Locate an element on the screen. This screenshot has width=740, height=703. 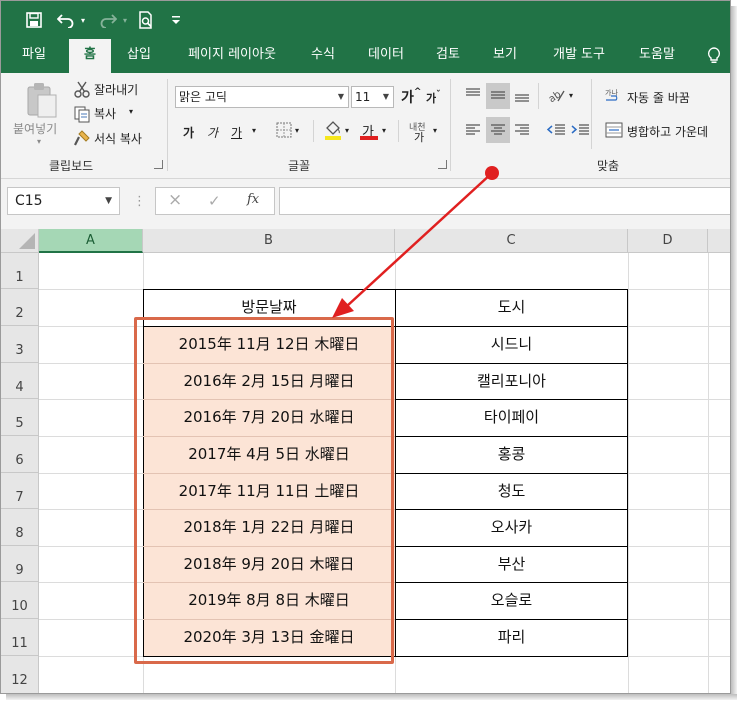
city-cell: 홍콩 is located at coordinates (511, 454).